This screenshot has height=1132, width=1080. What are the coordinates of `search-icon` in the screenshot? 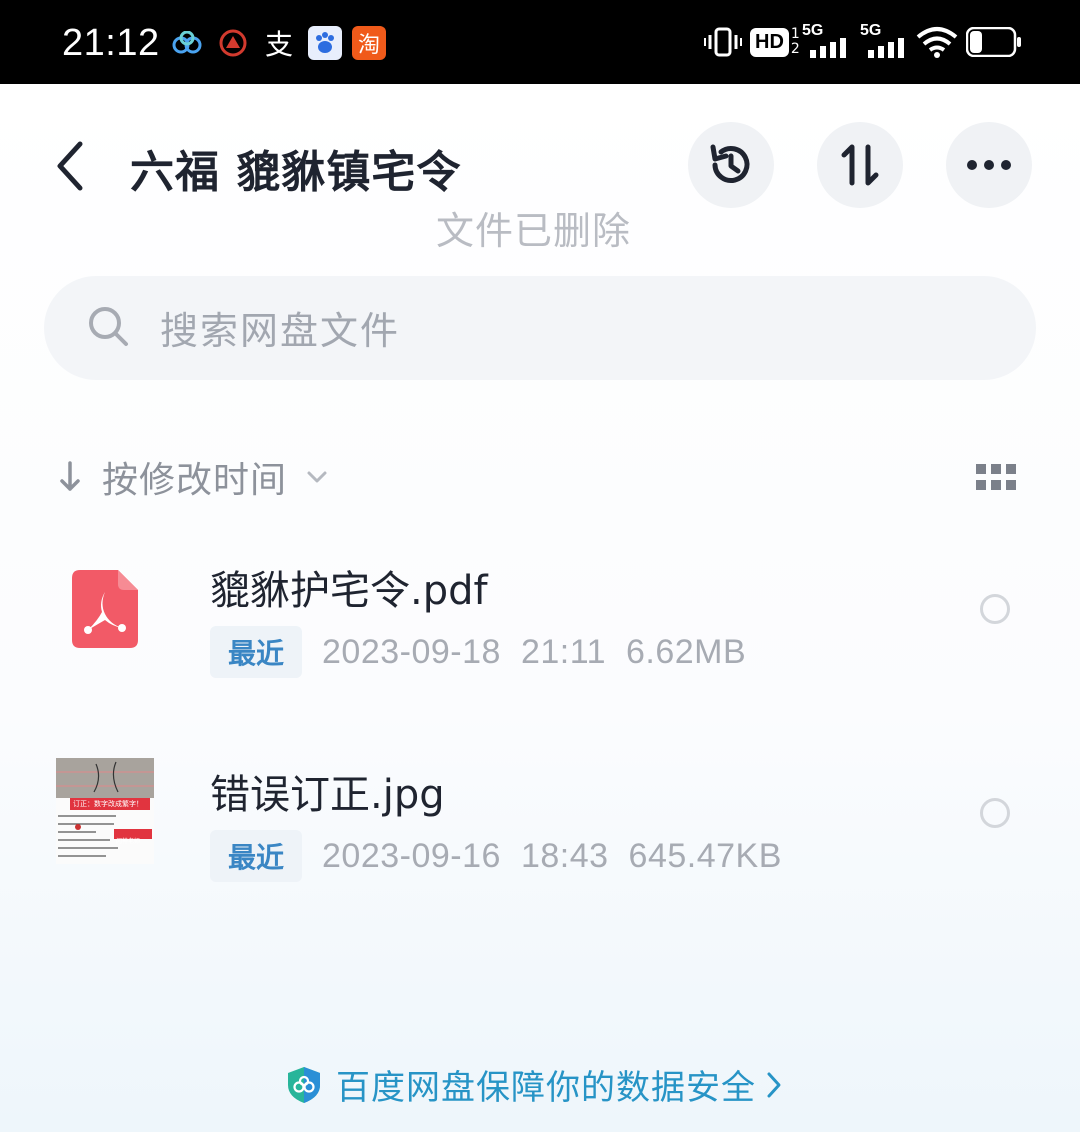 It's located at (108, 328).